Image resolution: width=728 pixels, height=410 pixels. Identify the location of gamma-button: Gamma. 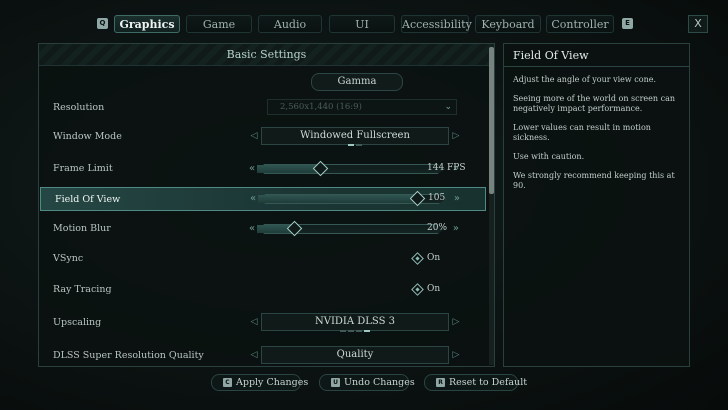
(357, 82).